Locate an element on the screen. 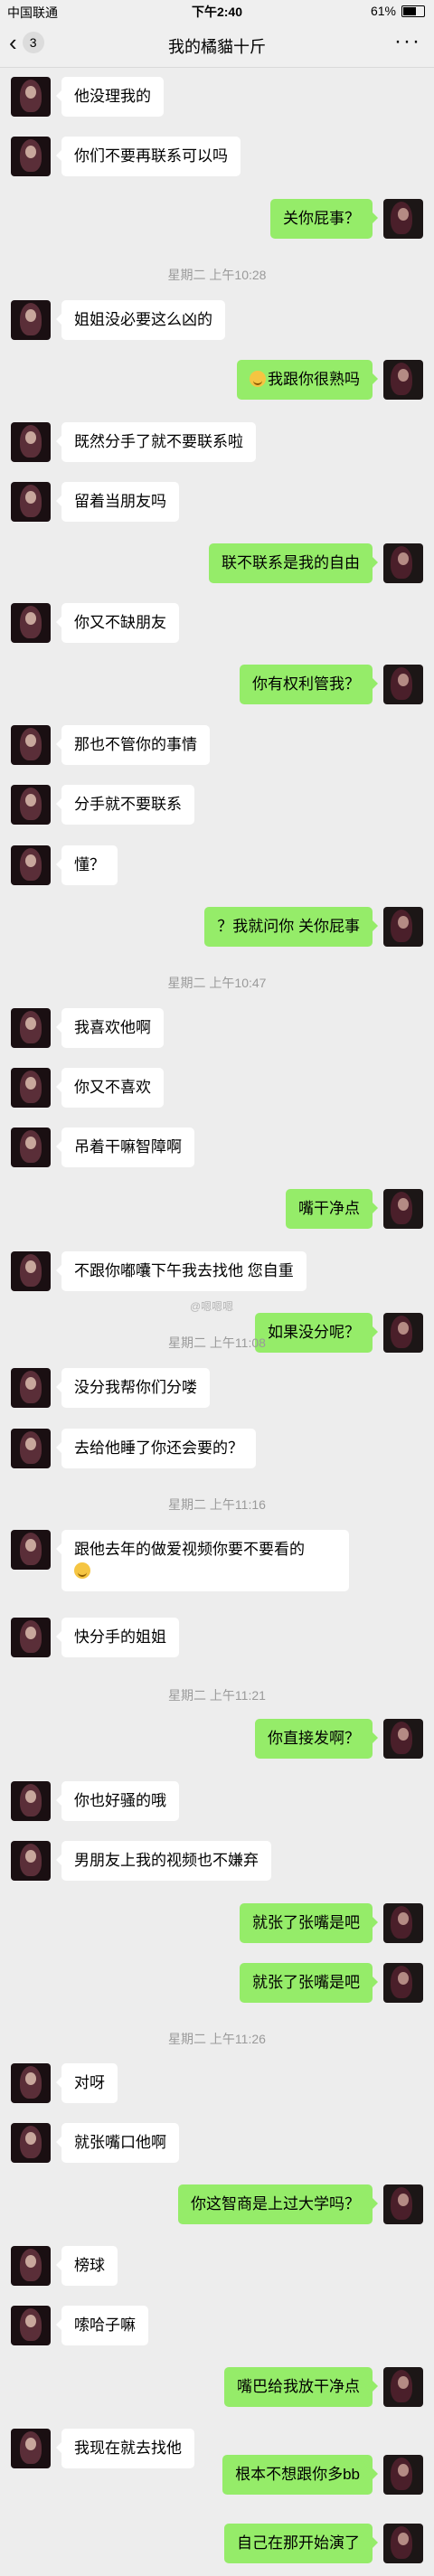 The image size is (434, 2576). message-bubble: 联不联系是我的自由 is located at coordinates (294, 563).